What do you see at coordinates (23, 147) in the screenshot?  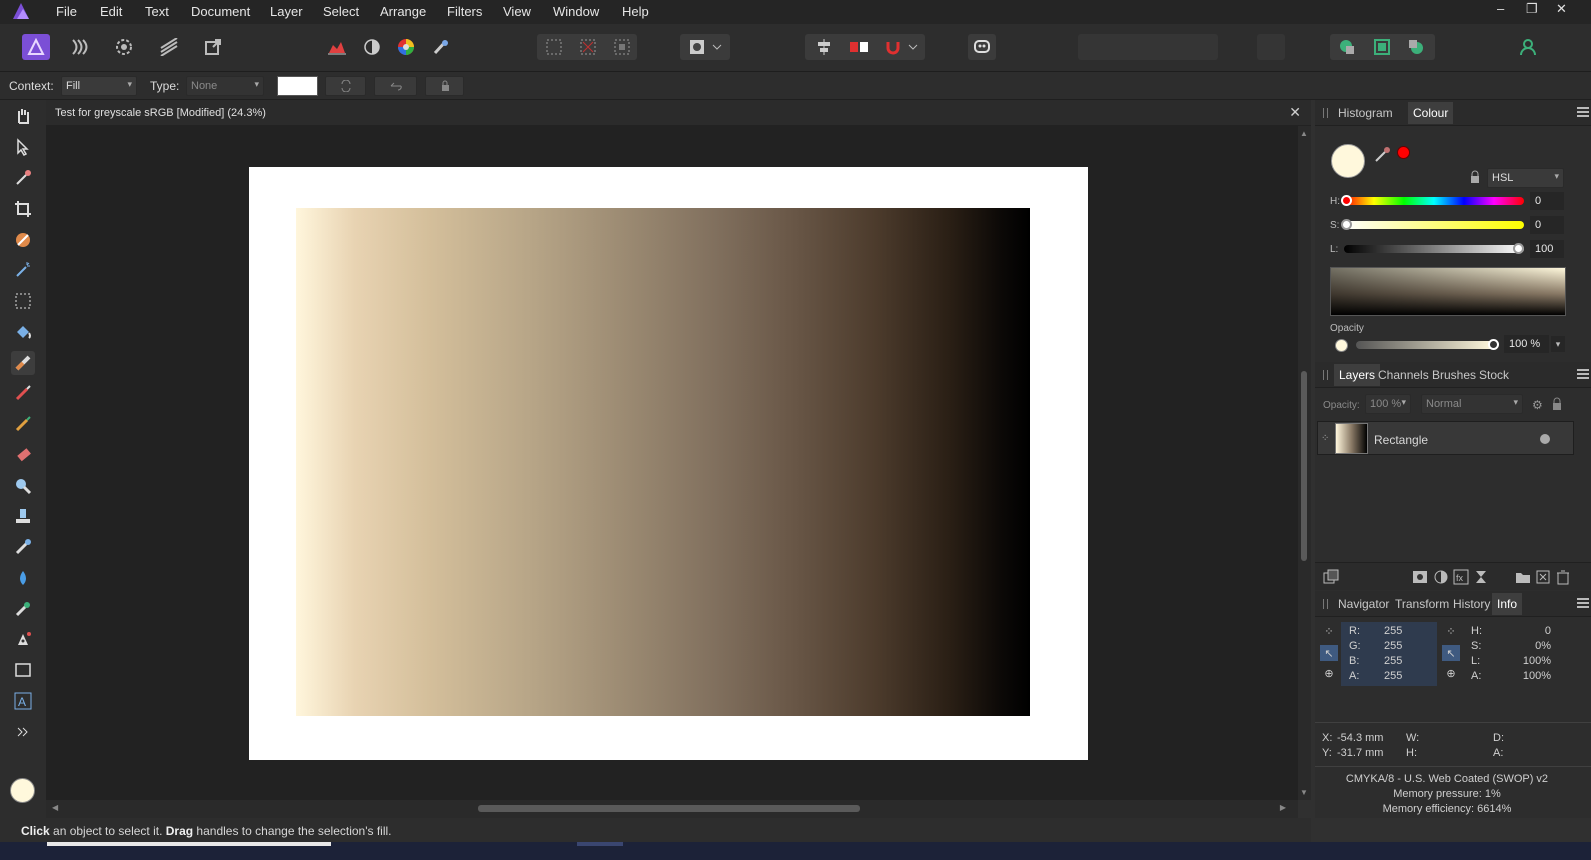 I see `move-tool-icon` at bounding box center [23, 147].